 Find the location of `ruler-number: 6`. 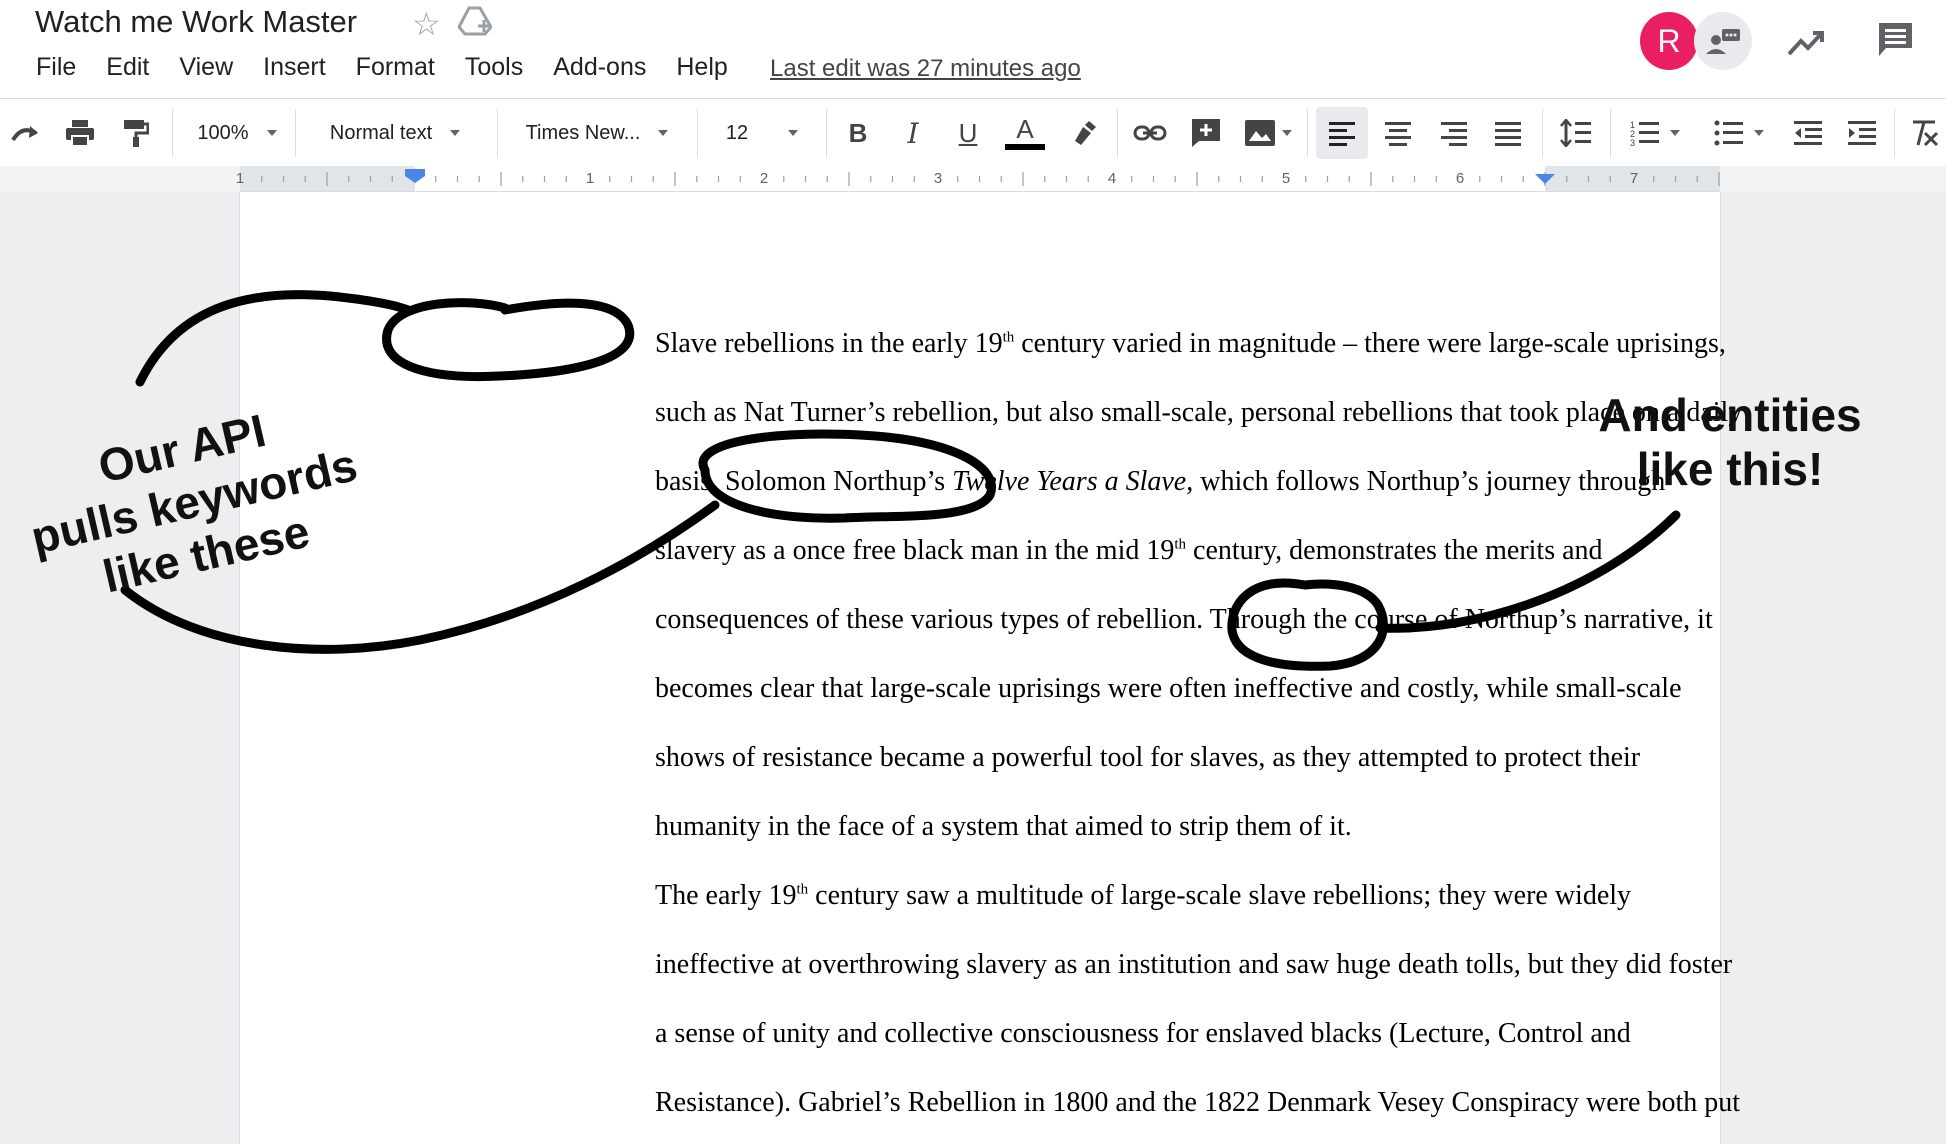

ruler-number: 6 is located at coordinates (1460, 178).